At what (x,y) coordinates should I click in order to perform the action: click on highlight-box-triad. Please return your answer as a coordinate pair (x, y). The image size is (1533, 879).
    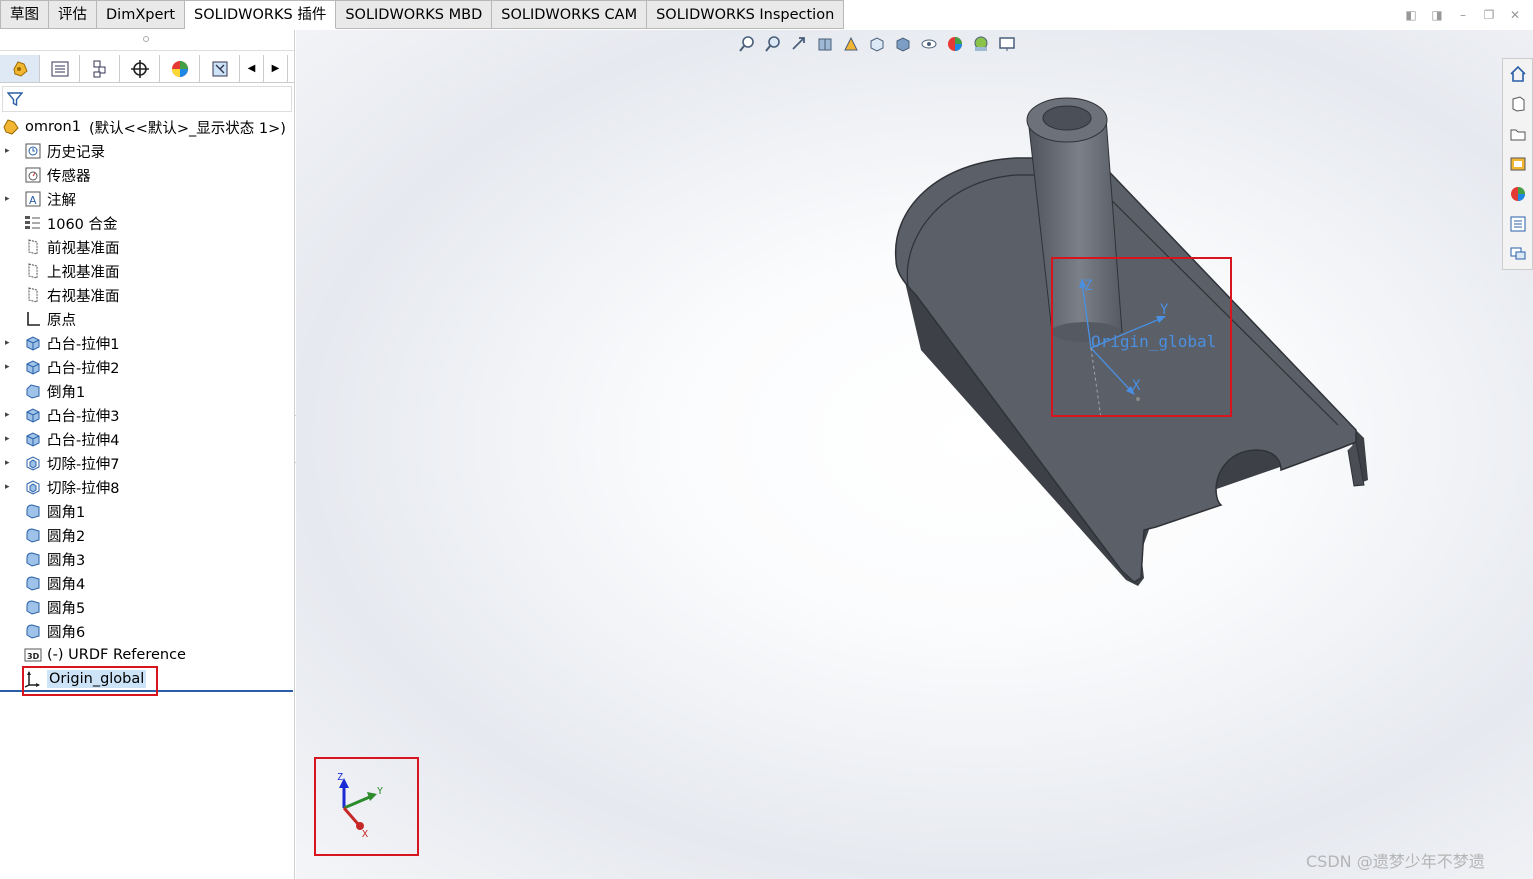
    Looking at the image, I should click on (366, 806).